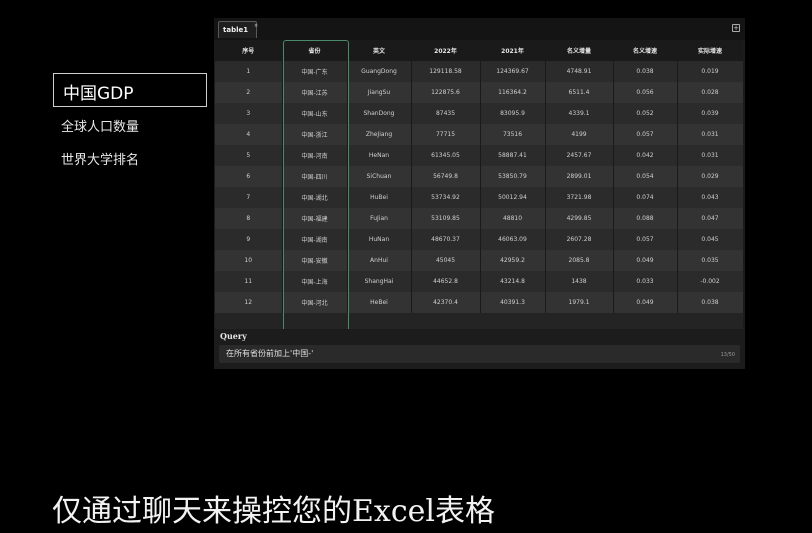  What do you see at coordinates (256, 26) in the screenshot?
I see `close-tab-icon: ×` at bounding box center [256, 26].